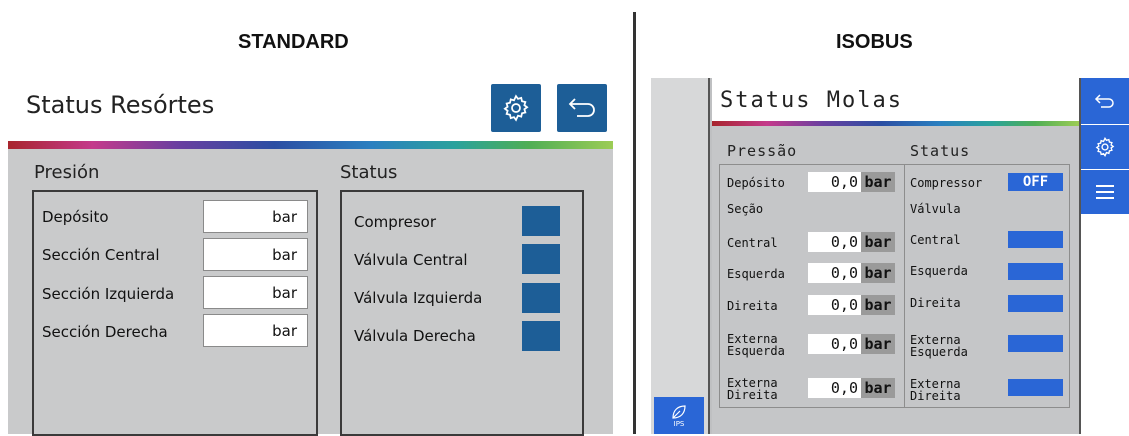 This screenshot has width=1129, height=436. Describe the element at coordinates (878, 344) in the screenshot. I see `isobus-ext-left-unit: bar` at that location.